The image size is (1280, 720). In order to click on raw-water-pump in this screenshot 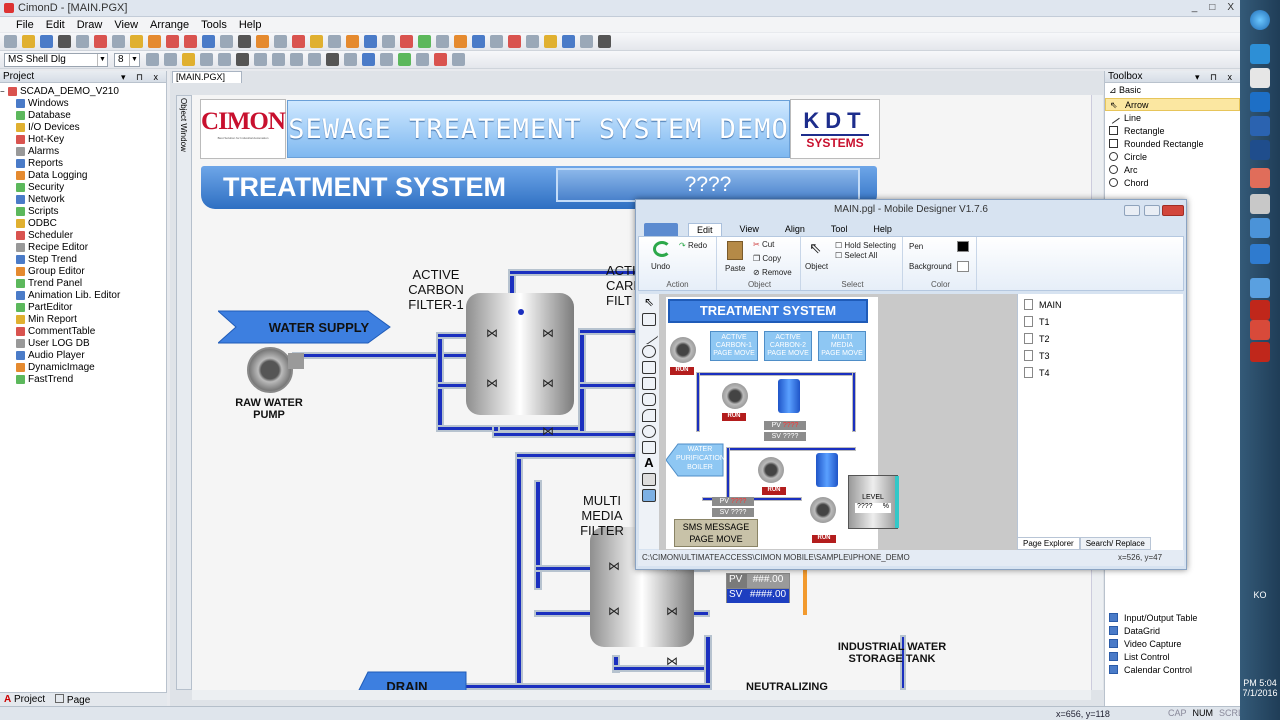, I will do `click(270, 370)`.